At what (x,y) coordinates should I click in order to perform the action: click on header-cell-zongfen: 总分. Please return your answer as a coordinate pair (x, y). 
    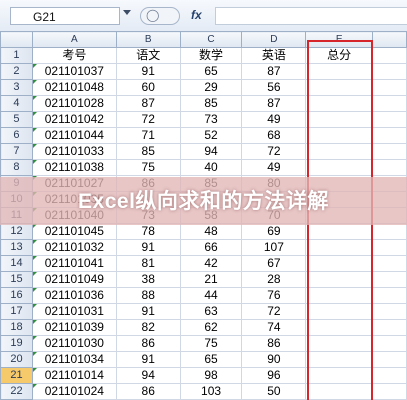
    Looking at the image, I should click on (339, 55).